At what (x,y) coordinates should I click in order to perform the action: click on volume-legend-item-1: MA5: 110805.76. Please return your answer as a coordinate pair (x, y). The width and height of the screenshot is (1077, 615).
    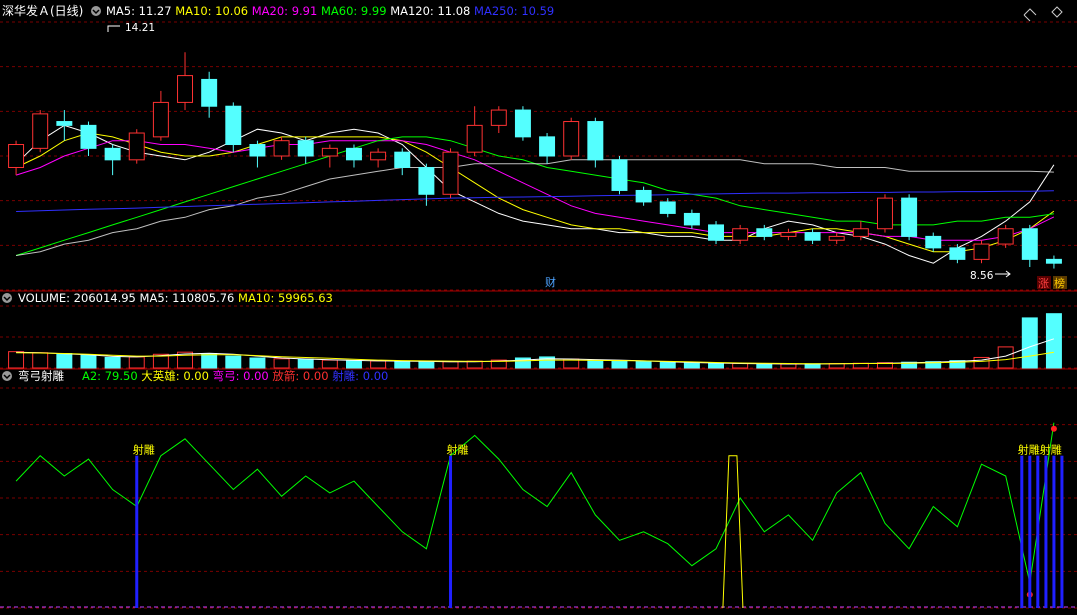
    Looking at the image, I should click on (189, 298).